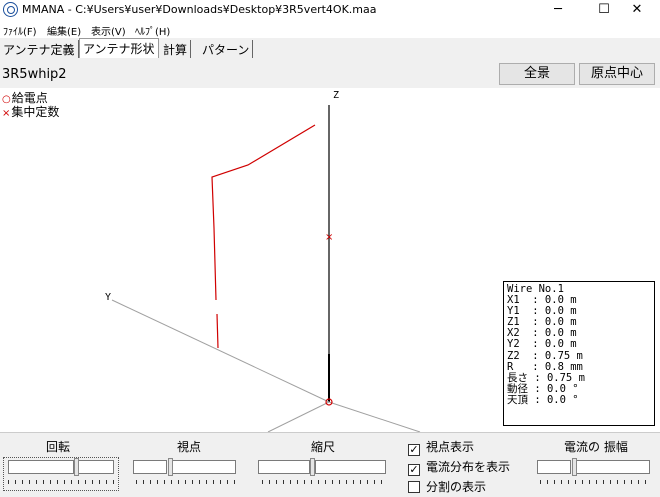  Describe the element at coordinates (20, 30) in the screenshot. I see `menu-file: ﾌｧｲﾙ(F)` at that location.